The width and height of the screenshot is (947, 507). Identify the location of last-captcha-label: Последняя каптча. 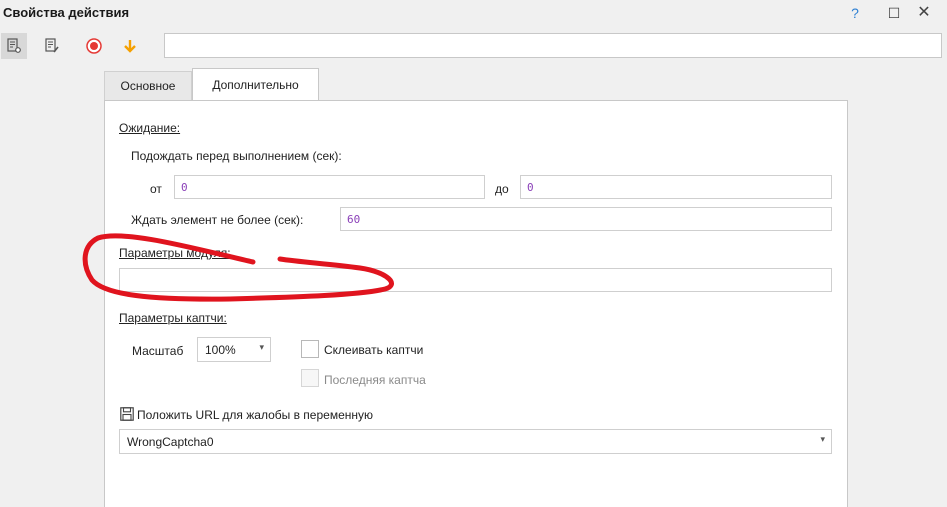
(375, 380).